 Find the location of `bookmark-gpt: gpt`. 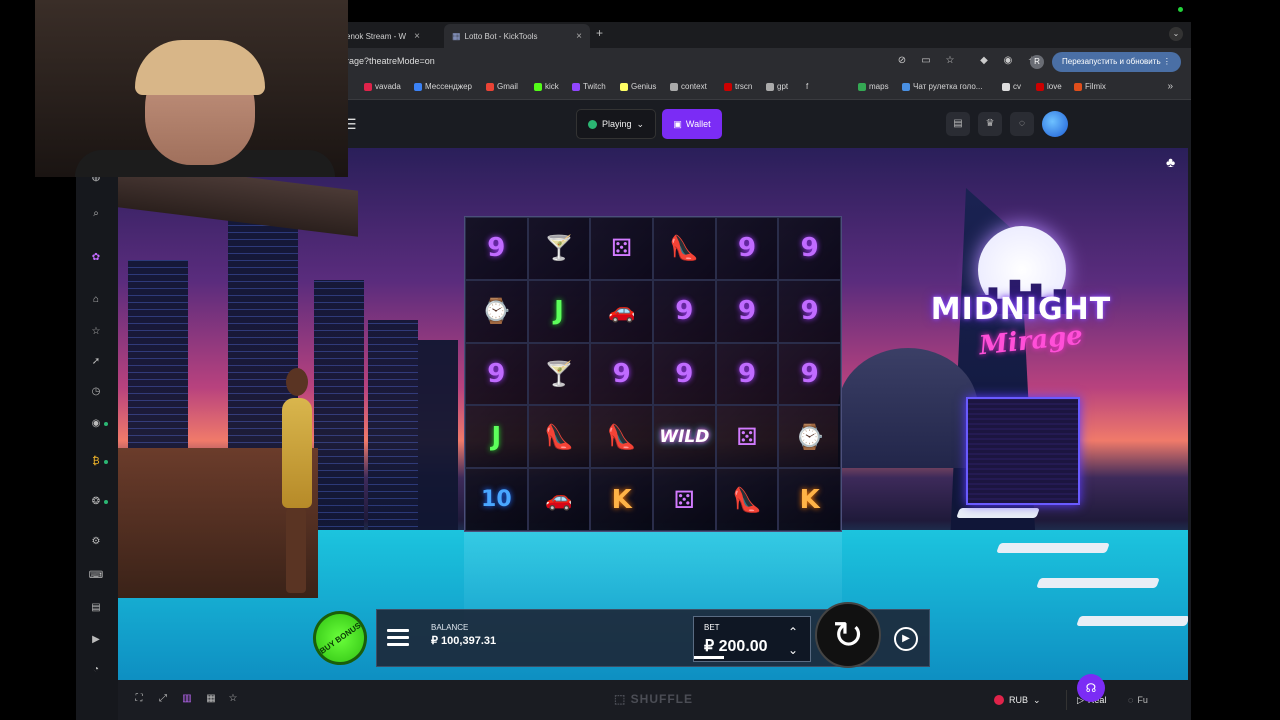

bookmark-gpt: gpt is located at coordinates (777, 86).